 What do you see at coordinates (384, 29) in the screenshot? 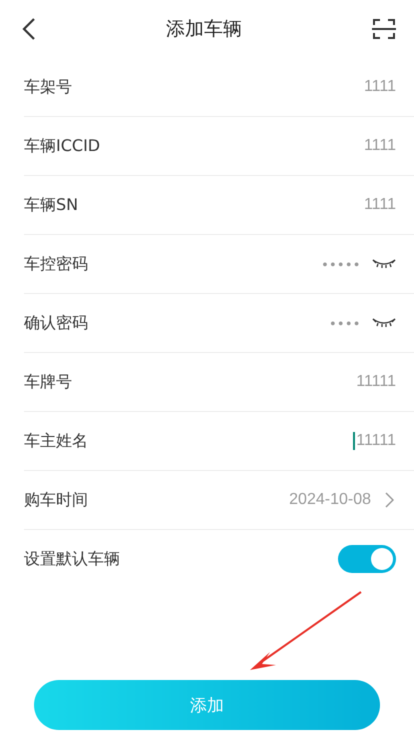
I see `scan-icon` at bounding box center [384, 29].